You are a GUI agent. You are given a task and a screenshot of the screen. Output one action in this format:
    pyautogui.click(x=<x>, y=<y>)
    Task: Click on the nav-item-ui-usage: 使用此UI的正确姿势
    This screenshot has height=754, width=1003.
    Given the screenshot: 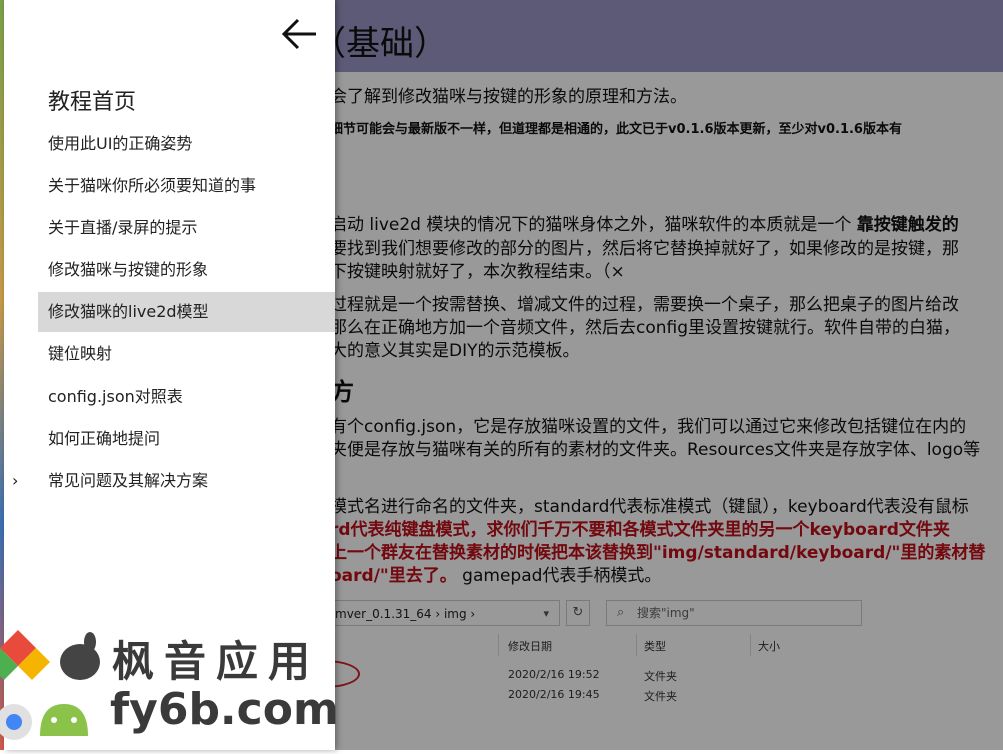 What is the action you would take?
    pyautogui.click(x=186, y=144)
    